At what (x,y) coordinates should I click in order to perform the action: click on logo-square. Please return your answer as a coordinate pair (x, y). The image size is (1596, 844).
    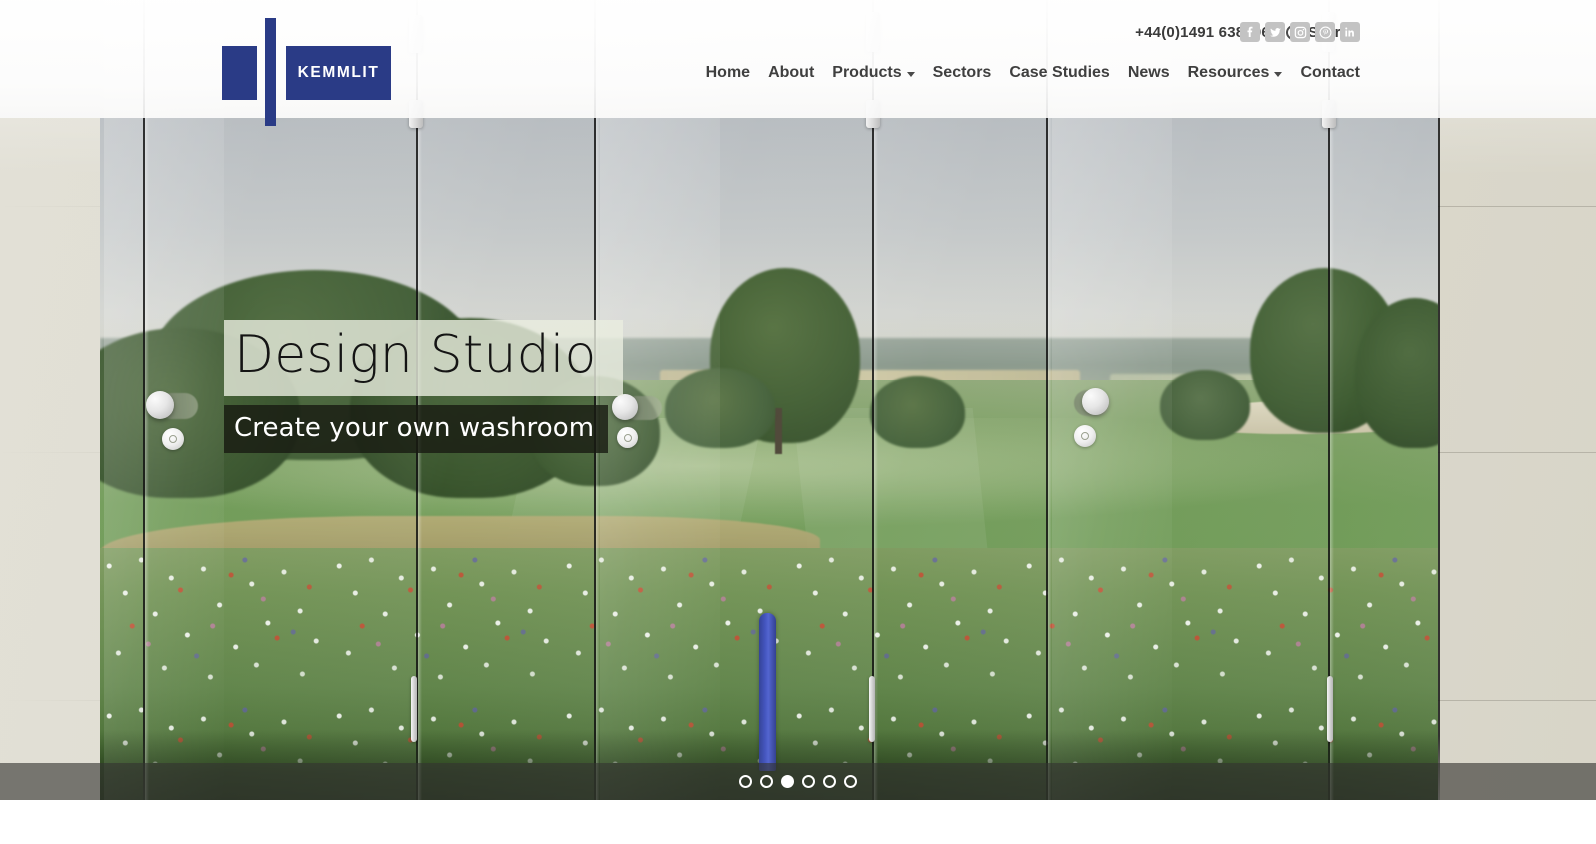
    Looking at the image, I should click on (239, 73).